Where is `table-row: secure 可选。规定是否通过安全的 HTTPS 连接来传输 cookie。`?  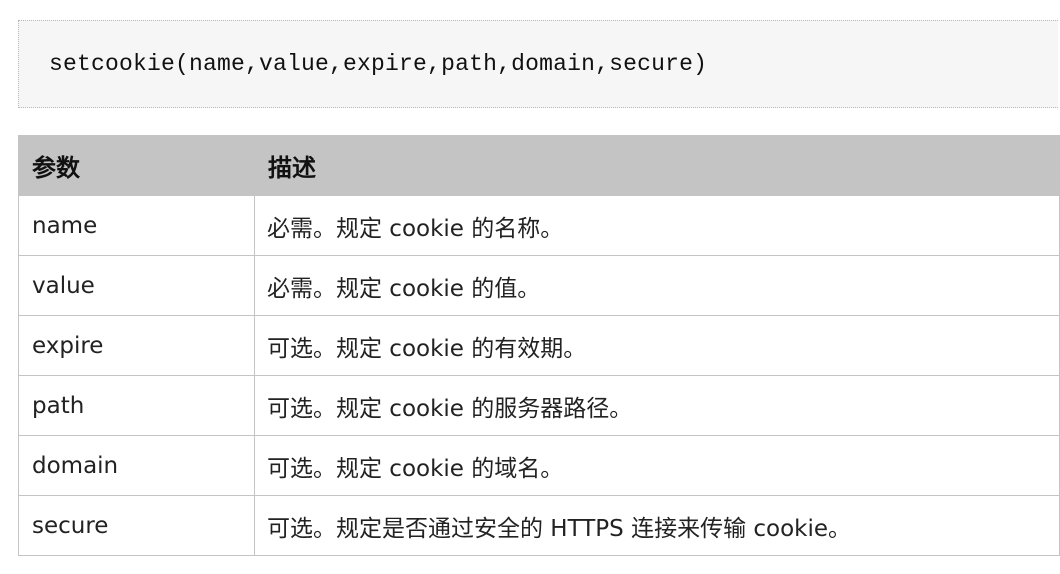
table-row: secure 可选。规定是否通过安全的 HTTPS 连接来传输 cookie。 is located at coordinates (539, 525).